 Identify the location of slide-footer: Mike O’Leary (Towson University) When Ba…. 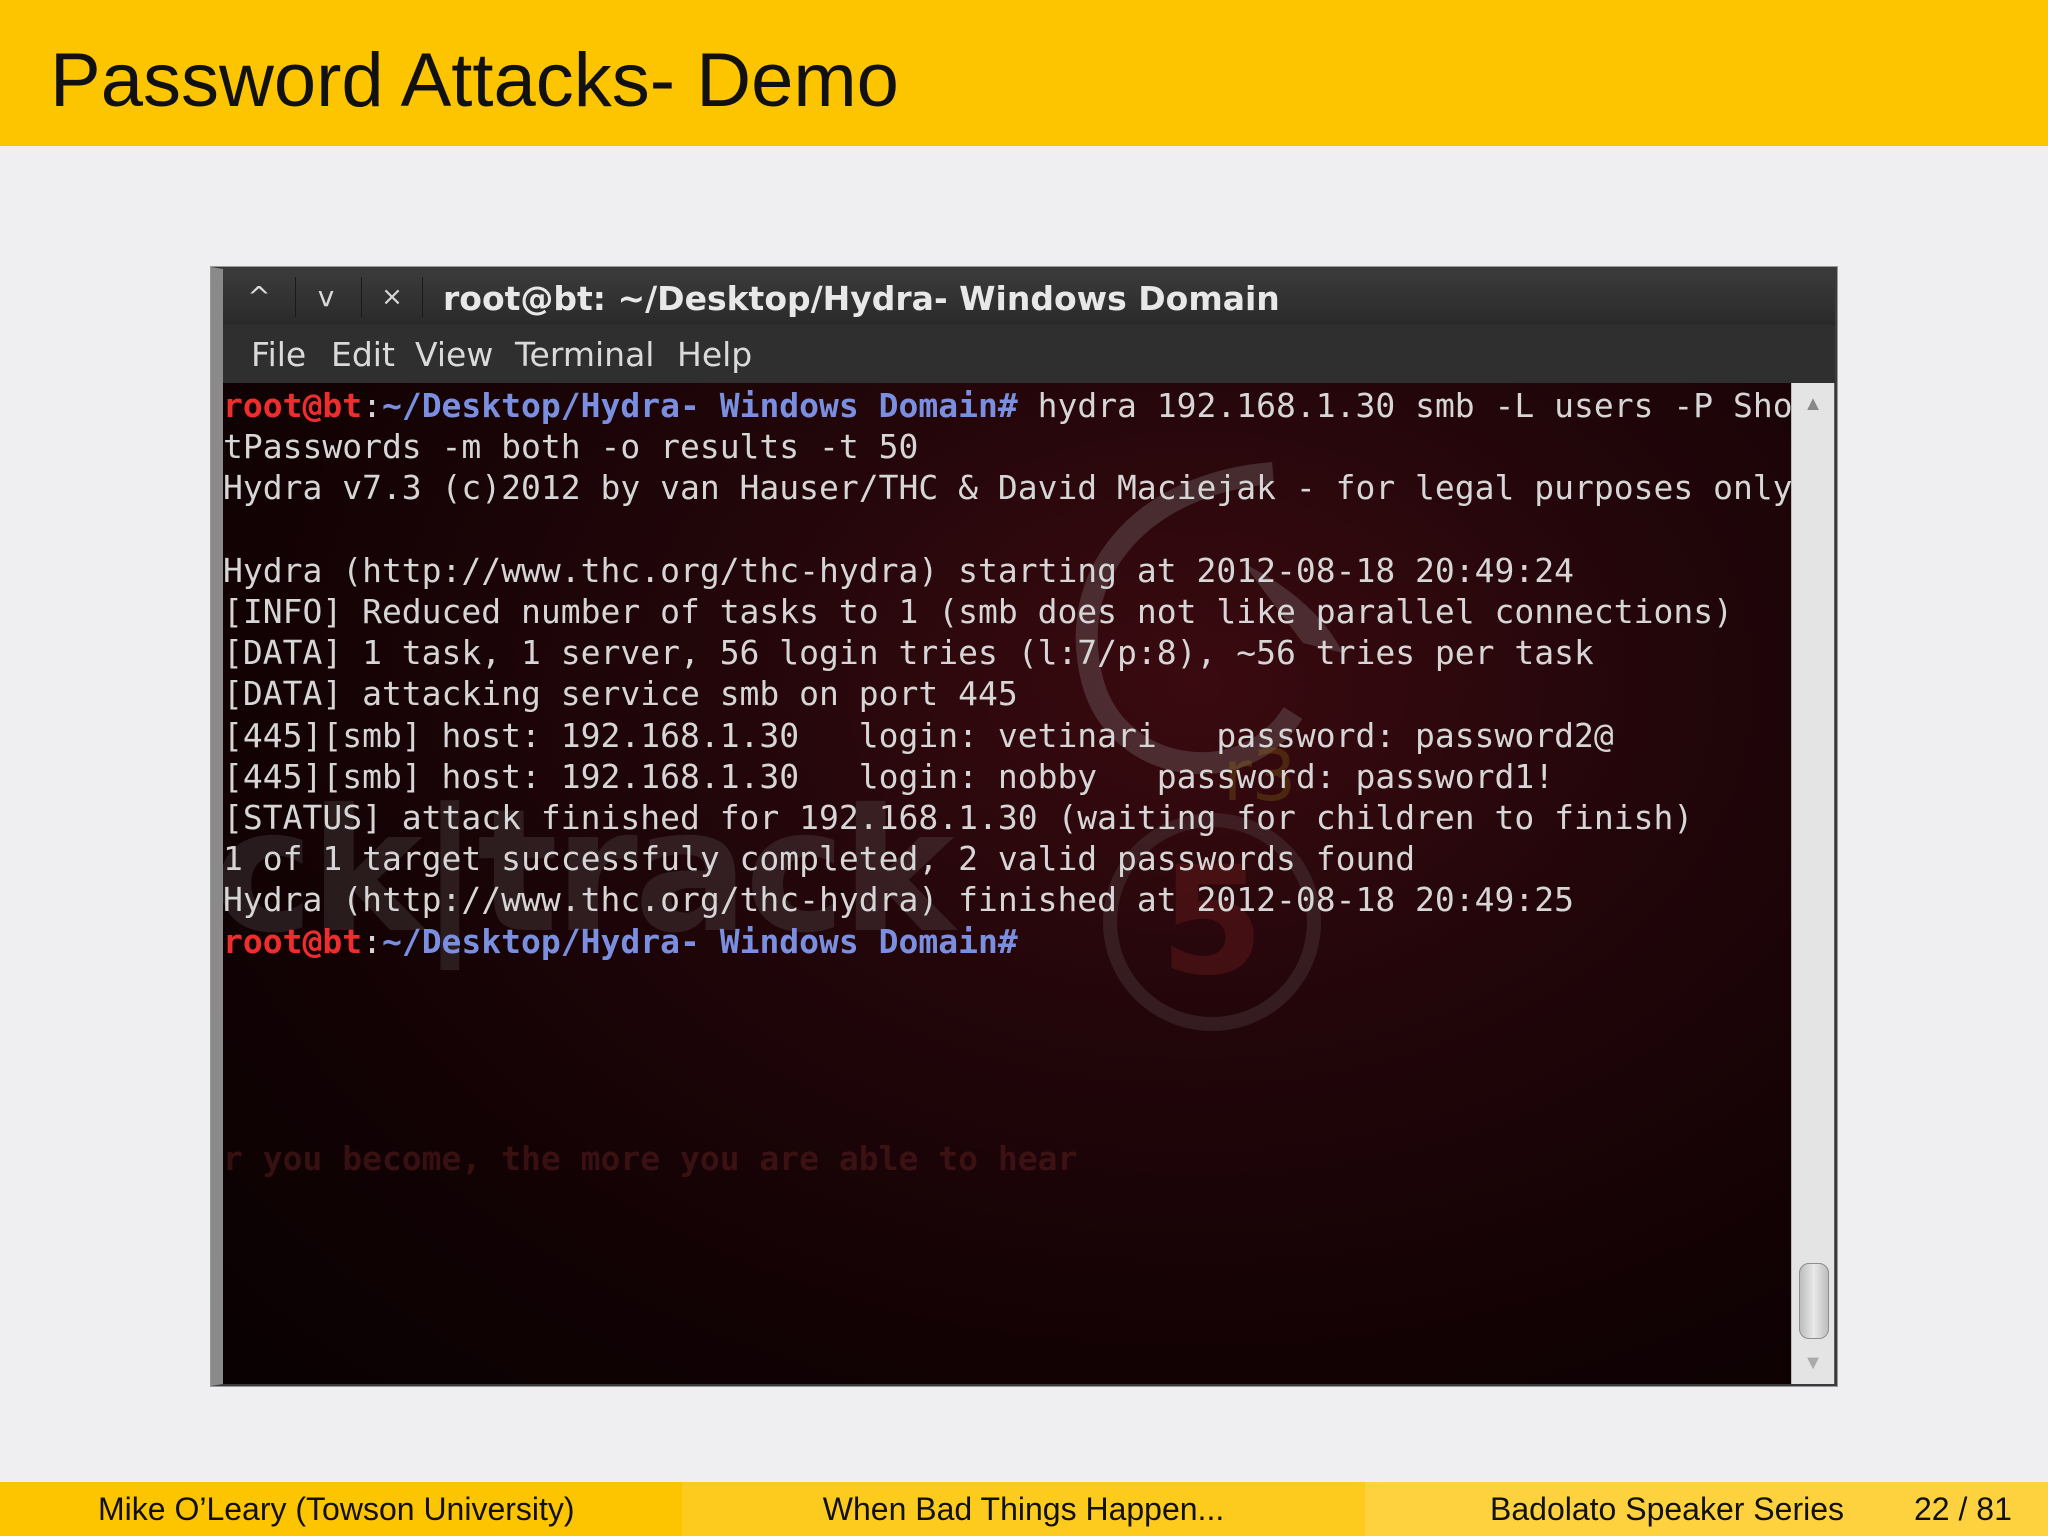
(1024, 1509).